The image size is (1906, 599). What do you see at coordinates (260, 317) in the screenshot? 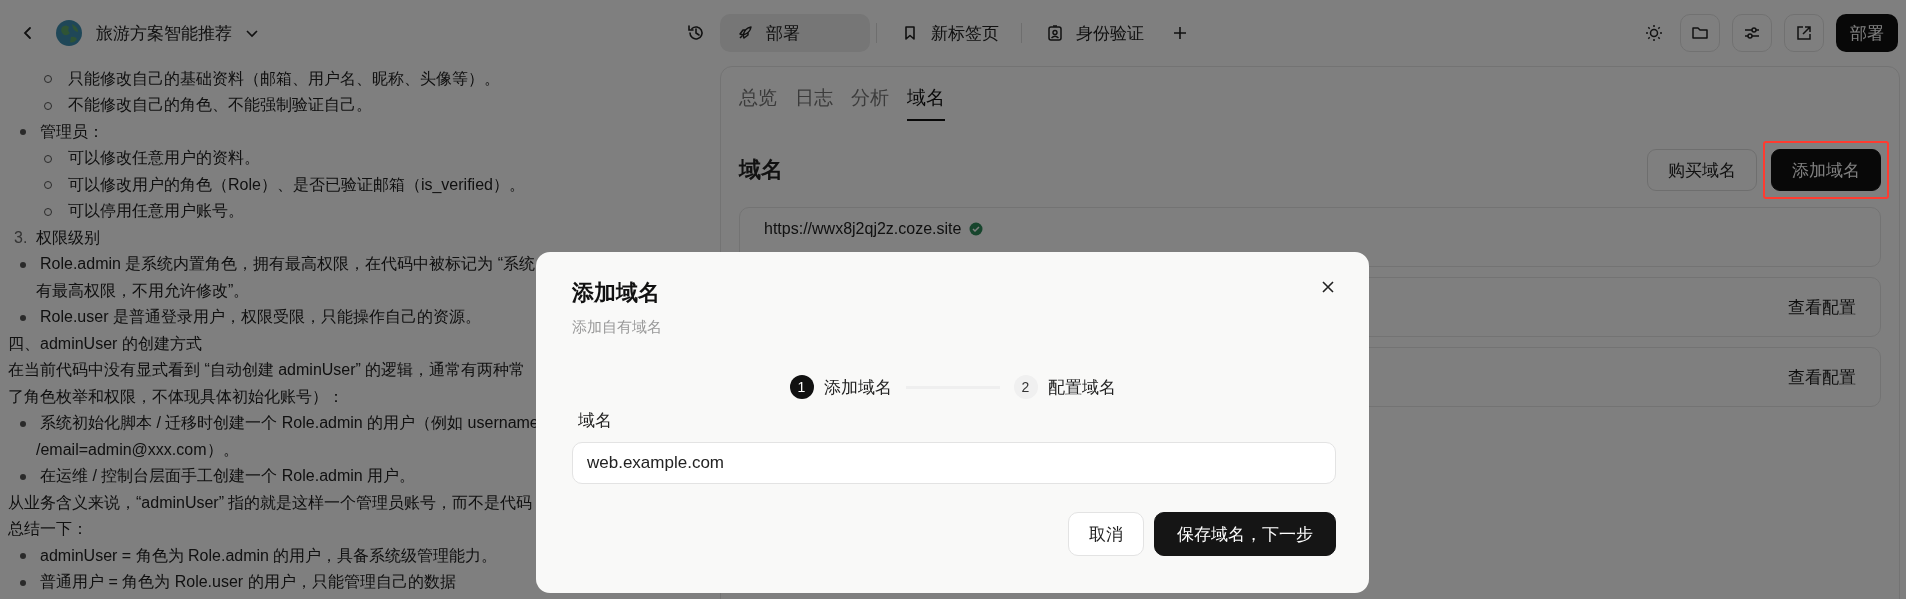
I see `document-text: Role.user 是普通登录用户，权限受限，只能操作自己的资源。` at bounding box center [260, 317].